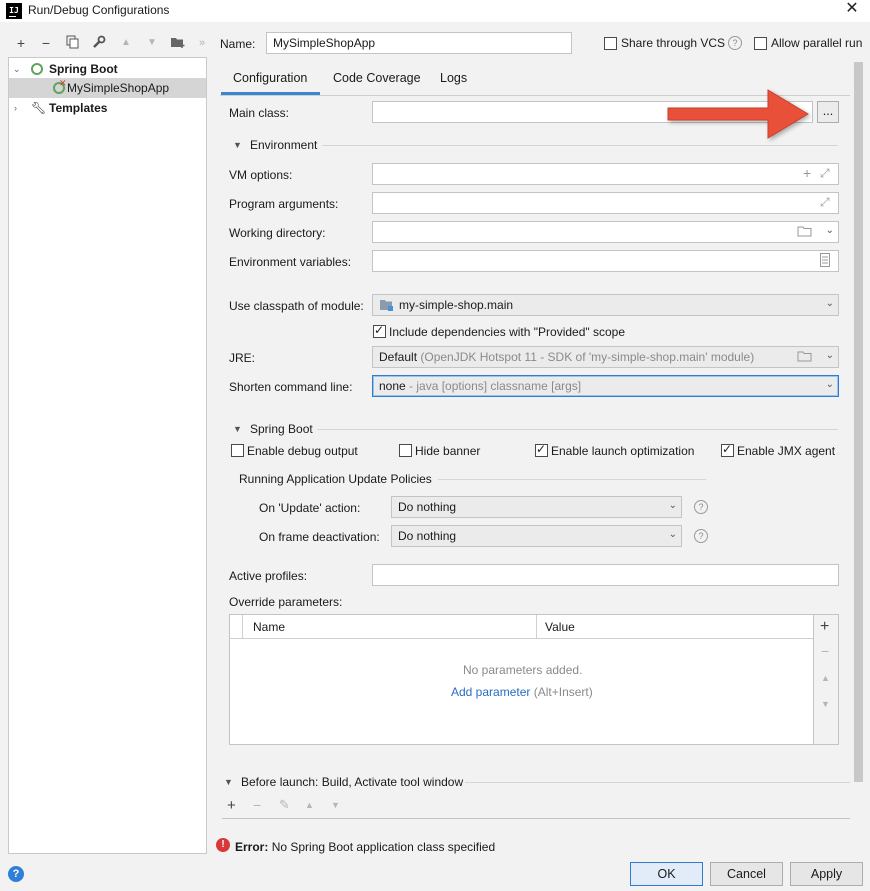 The height and width of the screenshot is (891, 870). What do you see at coordinates (277, 233) in the screenshot?
I see `working-directory-label: Working directory:` at bounding box center [277, 233].